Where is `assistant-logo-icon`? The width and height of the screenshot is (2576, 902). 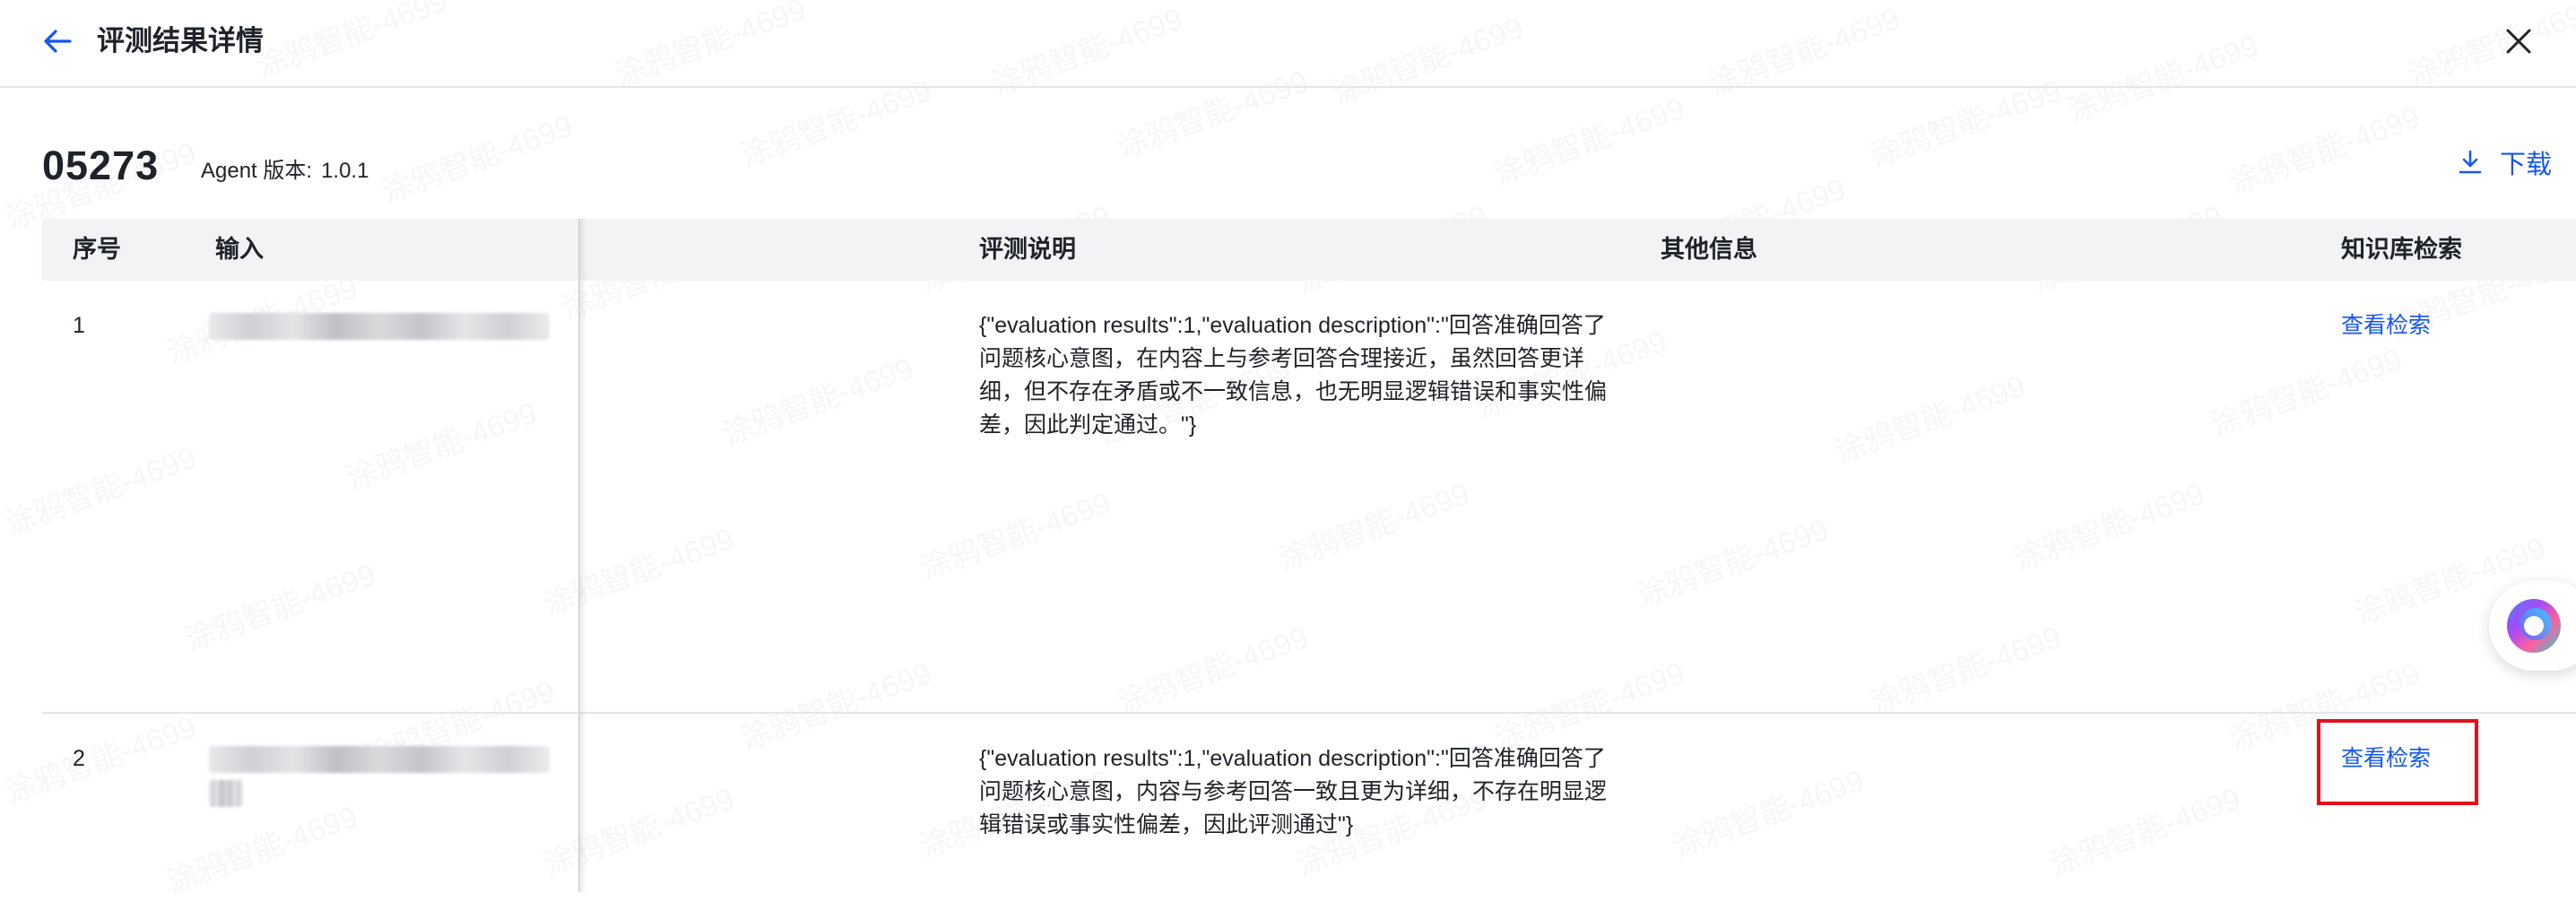
assistant-logo-icon is located at coordinates (2534, 626).